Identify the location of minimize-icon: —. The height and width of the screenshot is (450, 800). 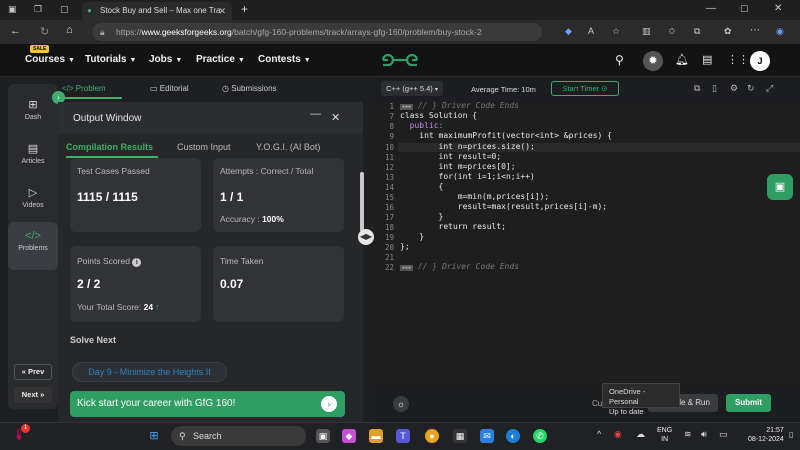
(315, 114).